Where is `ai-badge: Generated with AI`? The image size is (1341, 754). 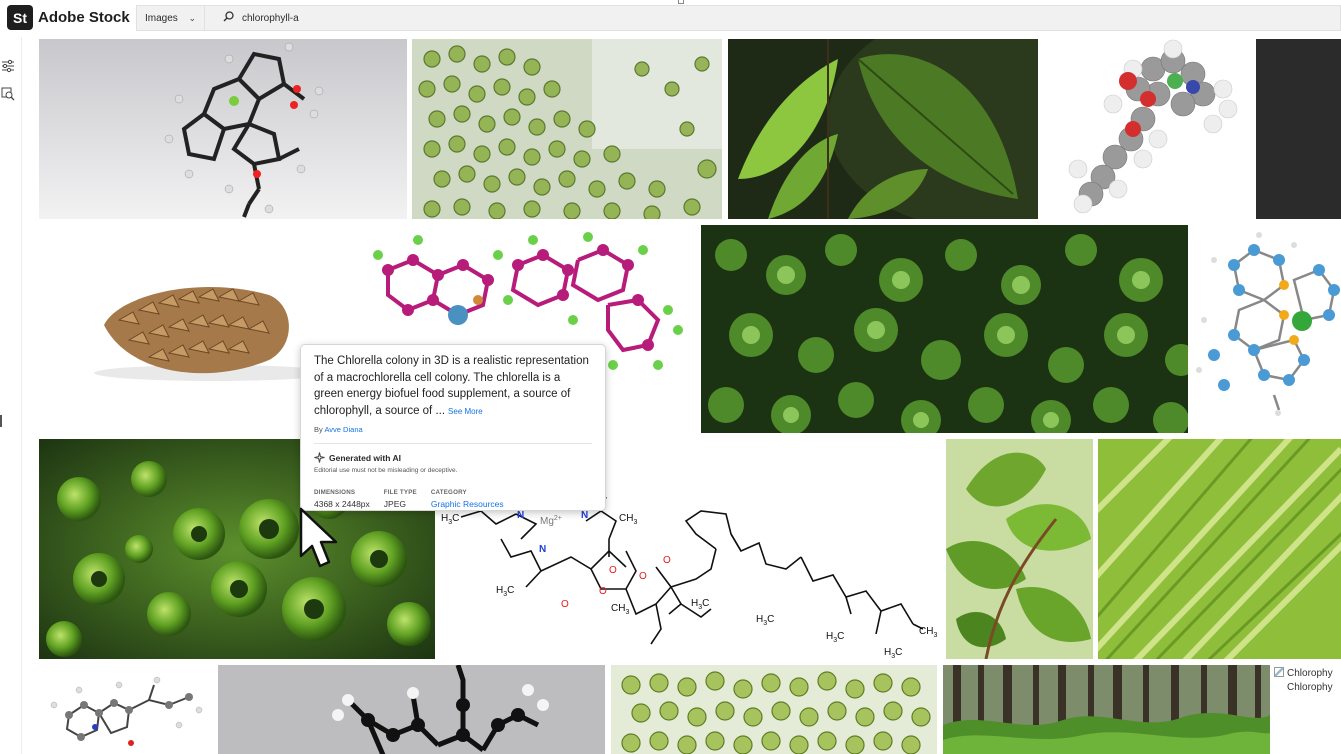 ai-badge: Generated with AI is located at coordinates (453, 457).